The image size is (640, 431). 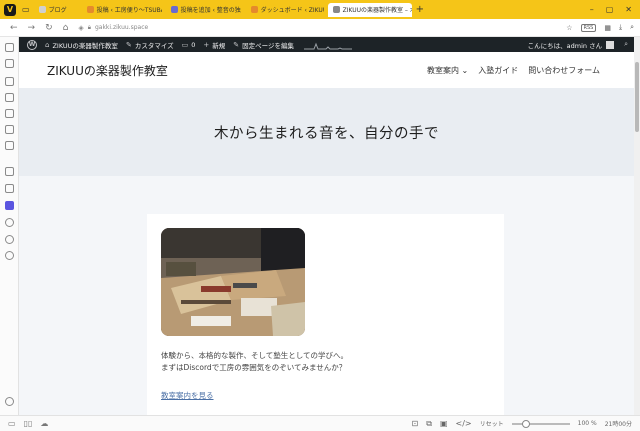 What do you see at coordinates (44, 423) in the screenshot?
I see `sync-cloud-icon: ☁` at bounding box center [44, 423].